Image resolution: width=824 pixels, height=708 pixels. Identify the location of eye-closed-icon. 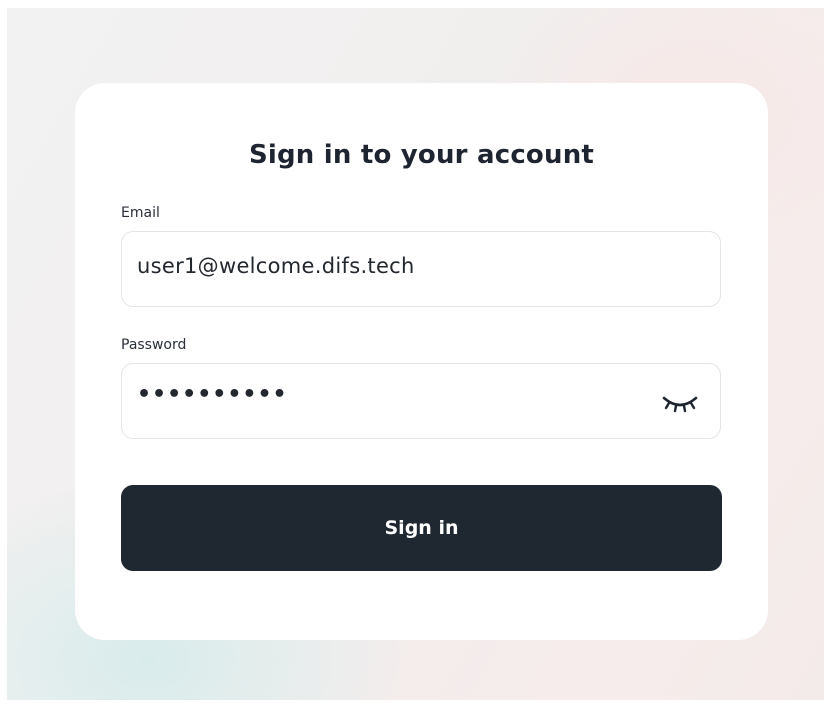
(680, 403).